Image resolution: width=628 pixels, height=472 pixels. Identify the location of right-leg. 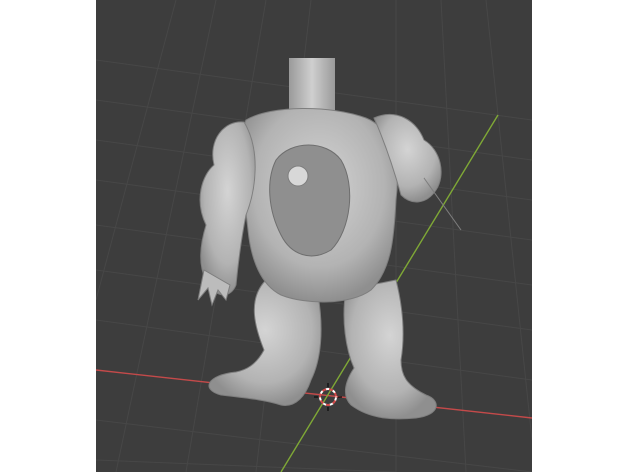
(390, 349).